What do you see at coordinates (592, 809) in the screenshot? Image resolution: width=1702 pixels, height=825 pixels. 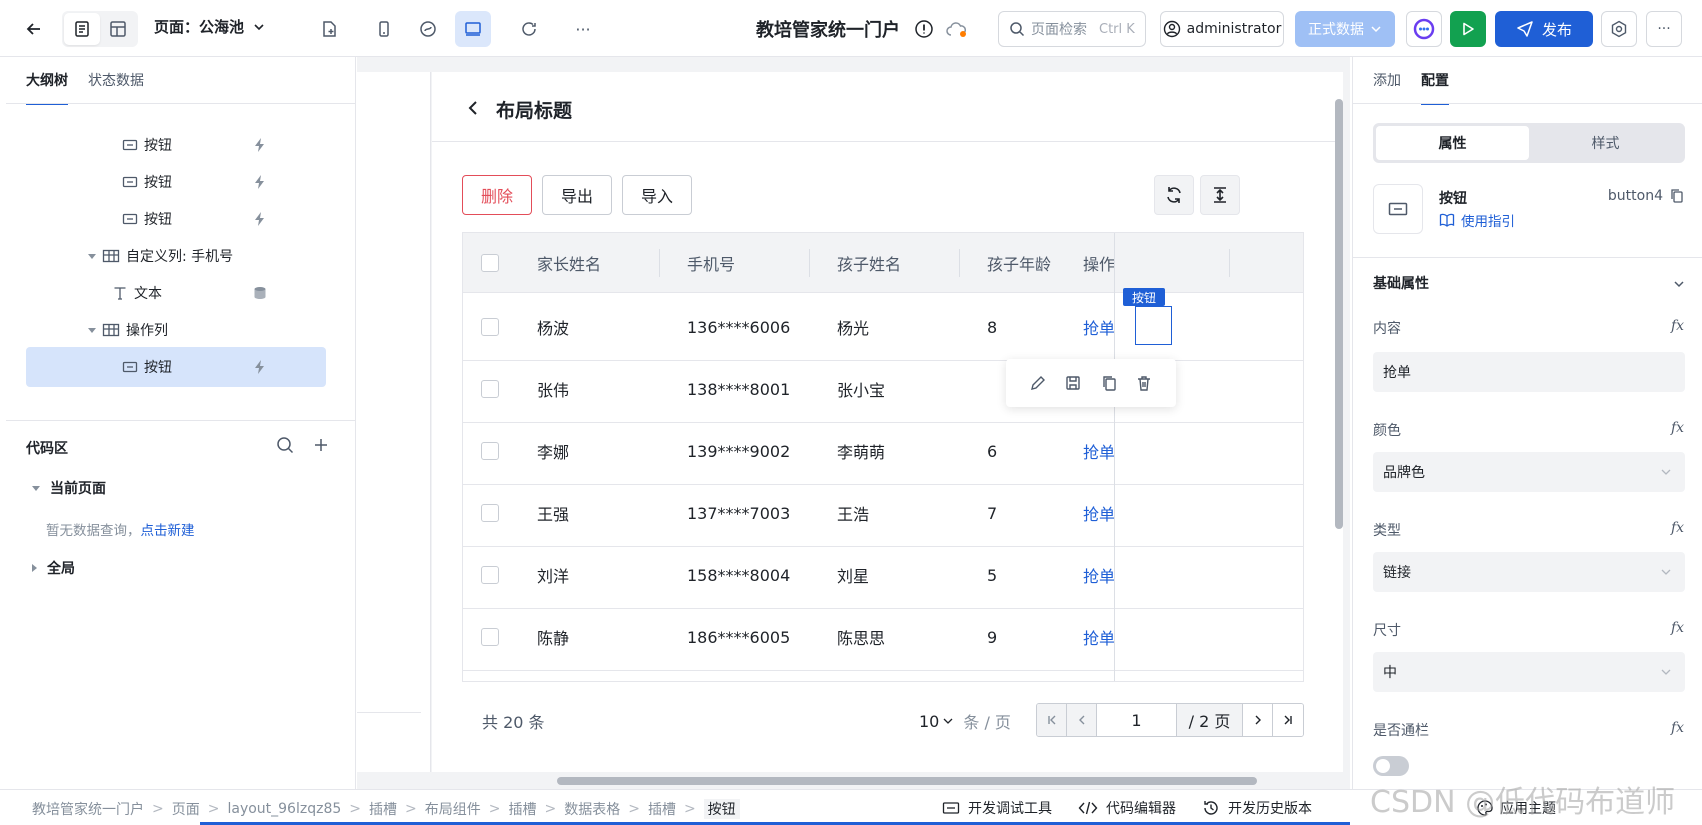 I see `breadcrumb-item: 数据表格` at bounding box center [592, 809].